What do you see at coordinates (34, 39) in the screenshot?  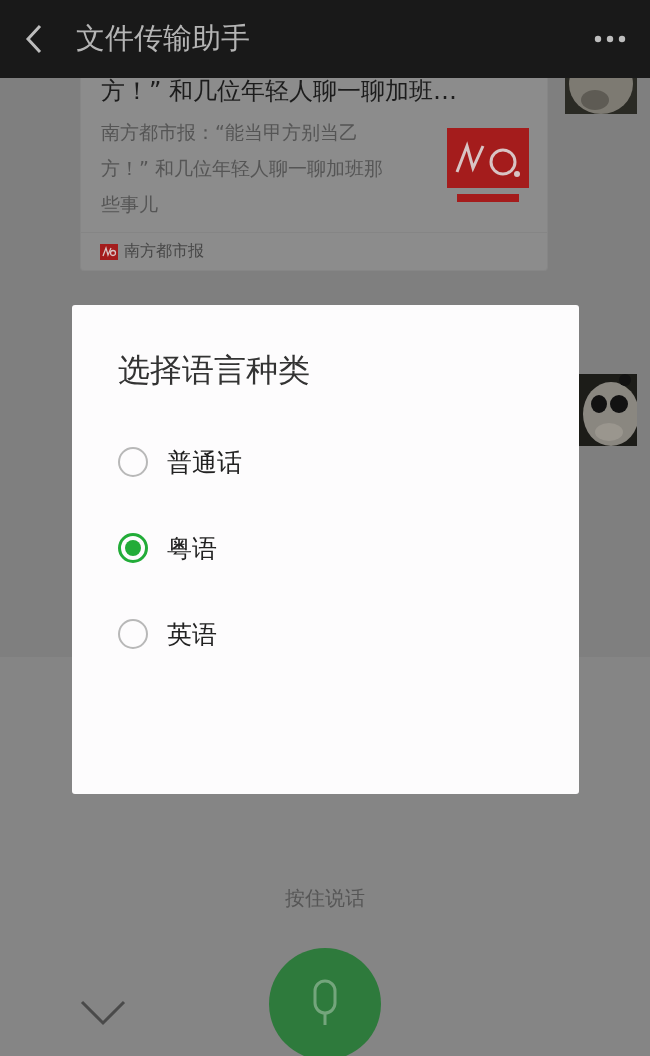 I see `back-icon` at bounding box center [34, 39].